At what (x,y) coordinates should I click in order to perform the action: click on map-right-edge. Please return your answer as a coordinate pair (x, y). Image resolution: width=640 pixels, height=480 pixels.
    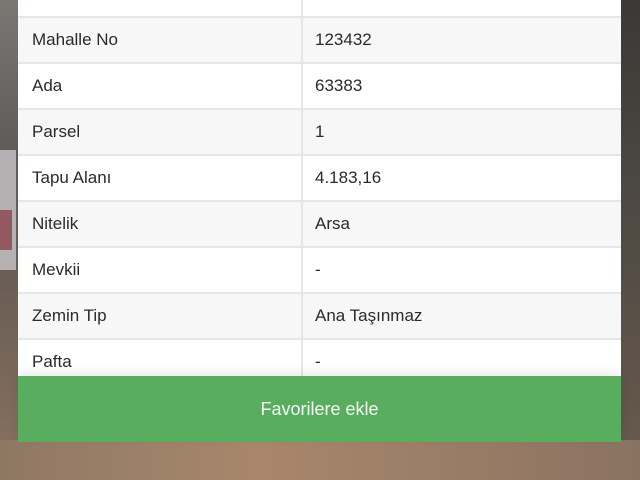
    Looking at the image, I should click on (630, 240).